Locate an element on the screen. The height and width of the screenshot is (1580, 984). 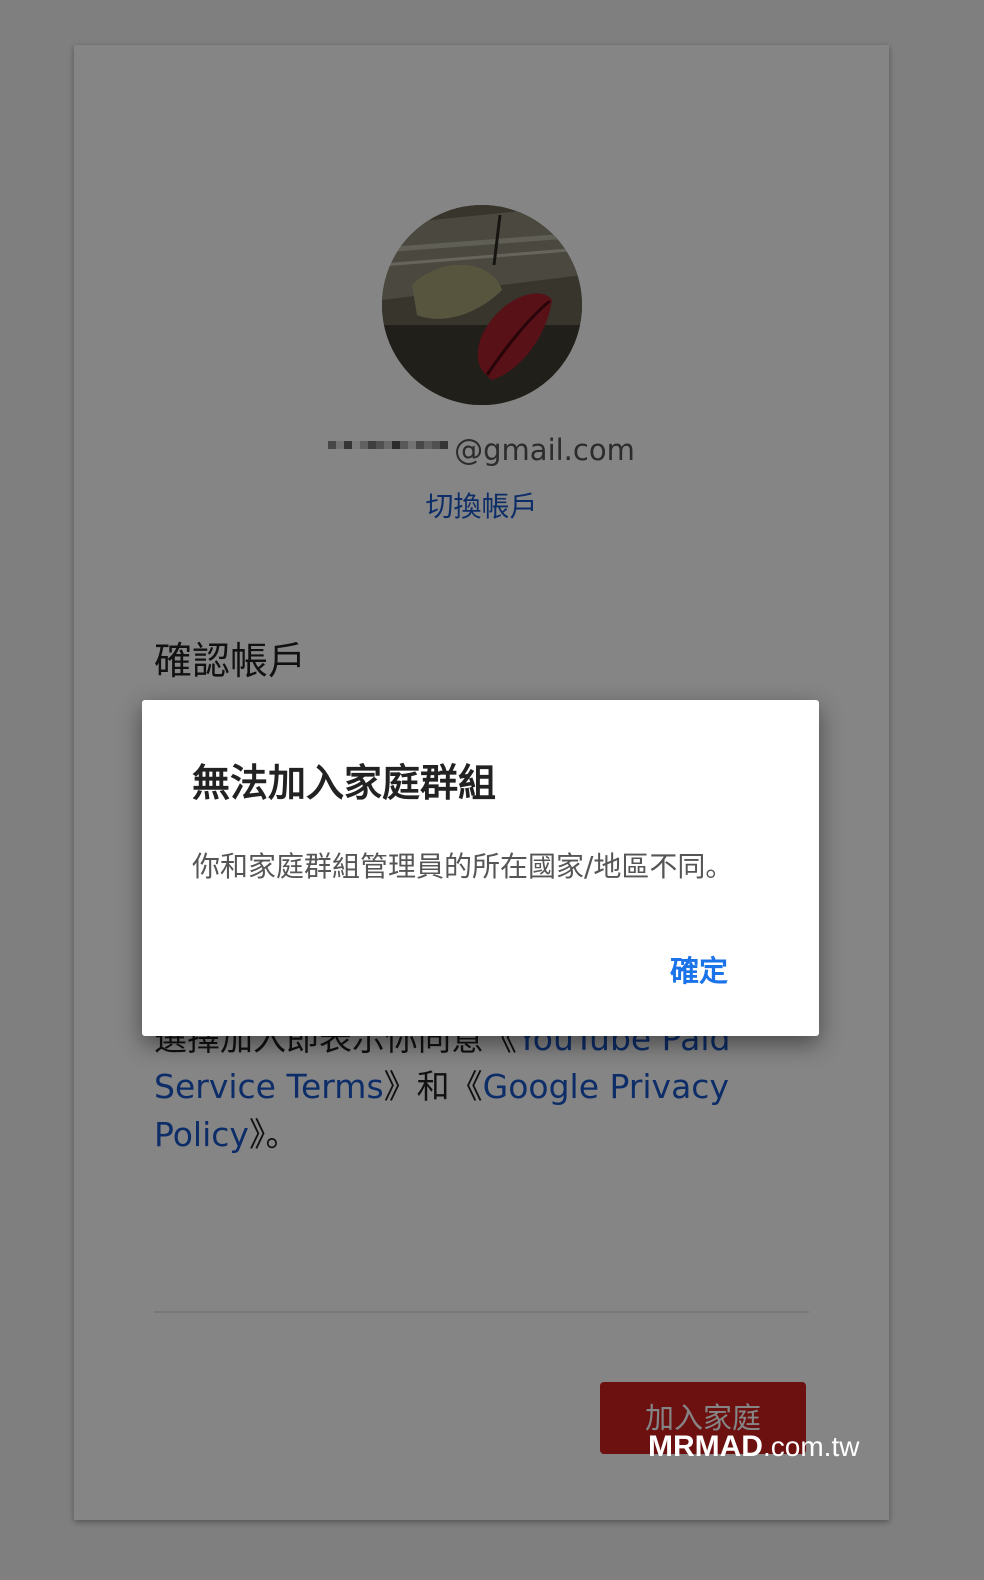
watermark-logo: MRMAD.com.tw is located at coordinates (753, 1447).